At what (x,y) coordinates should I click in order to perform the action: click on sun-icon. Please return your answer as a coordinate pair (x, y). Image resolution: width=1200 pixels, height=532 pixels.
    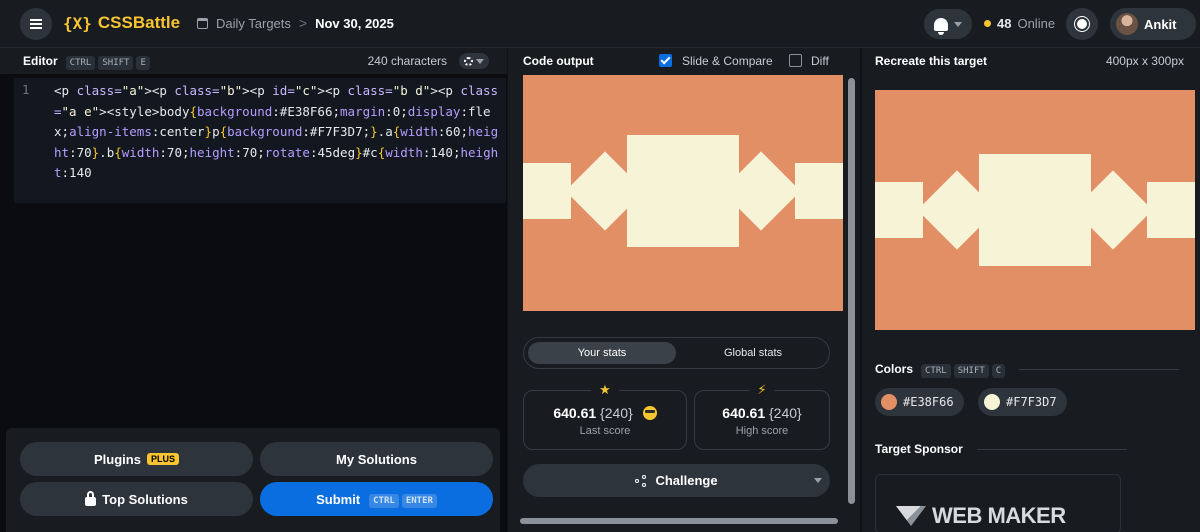
    Looking at the image, I should click on (1082, 24).